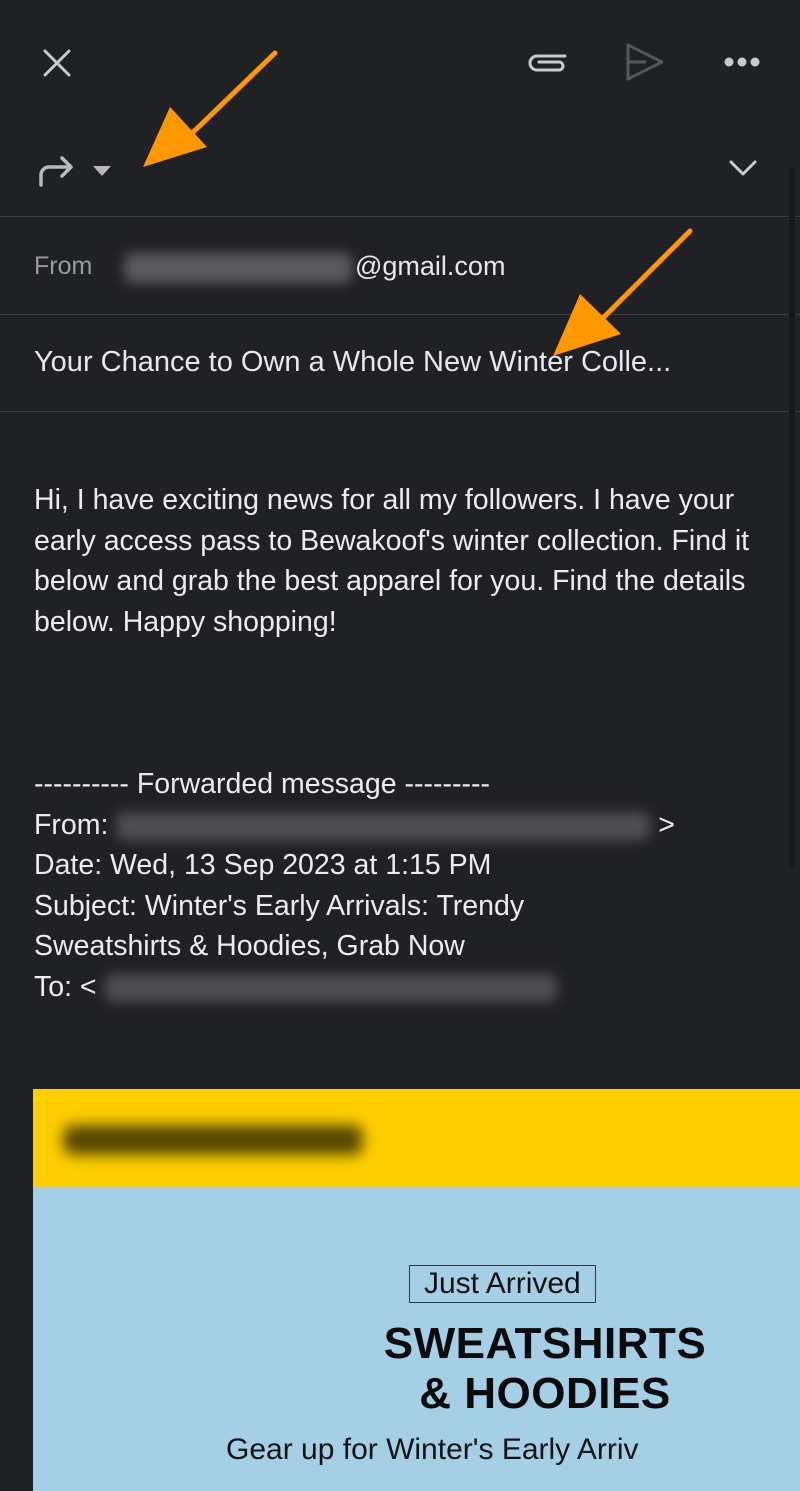 This screenshot has width=800, height=1491. I want to click on send-icon, so click(645, 62).